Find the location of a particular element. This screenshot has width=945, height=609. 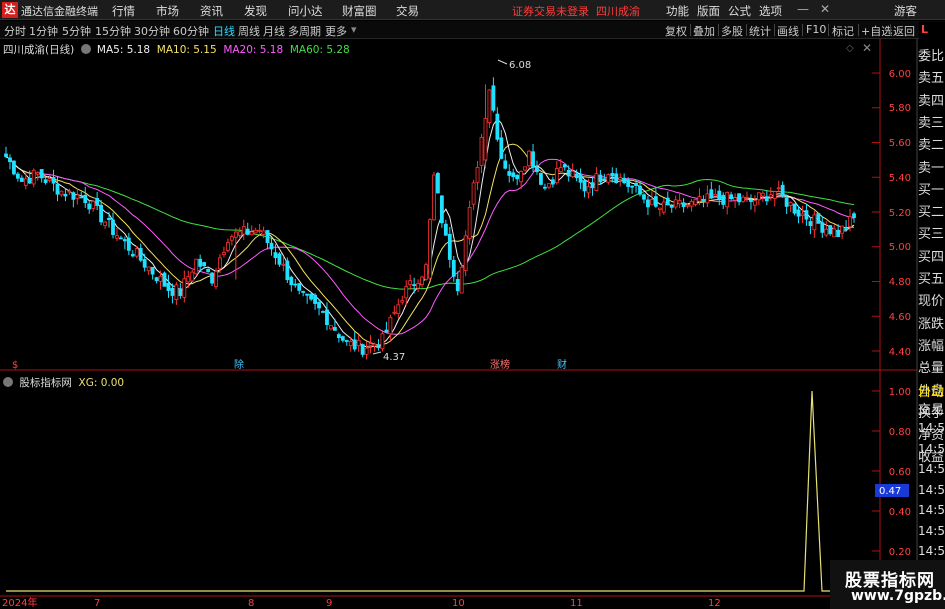

side-item: 委比 is located at coordinates (931, 56).